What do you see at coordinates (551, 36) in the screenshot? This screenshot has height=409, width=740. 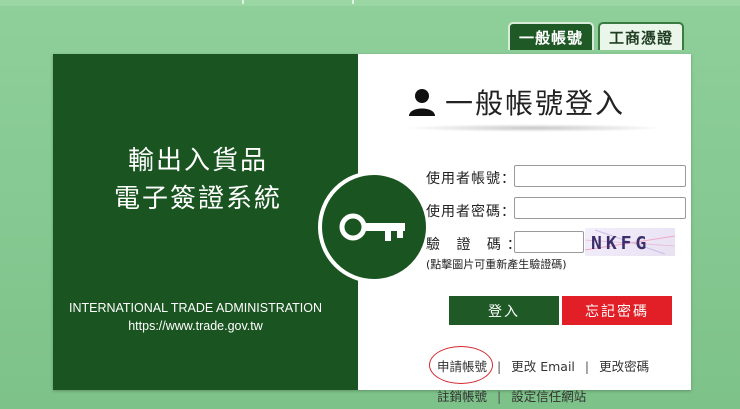 I see `tab-general-account: 一般帳號` at bounding box center [551, 36].